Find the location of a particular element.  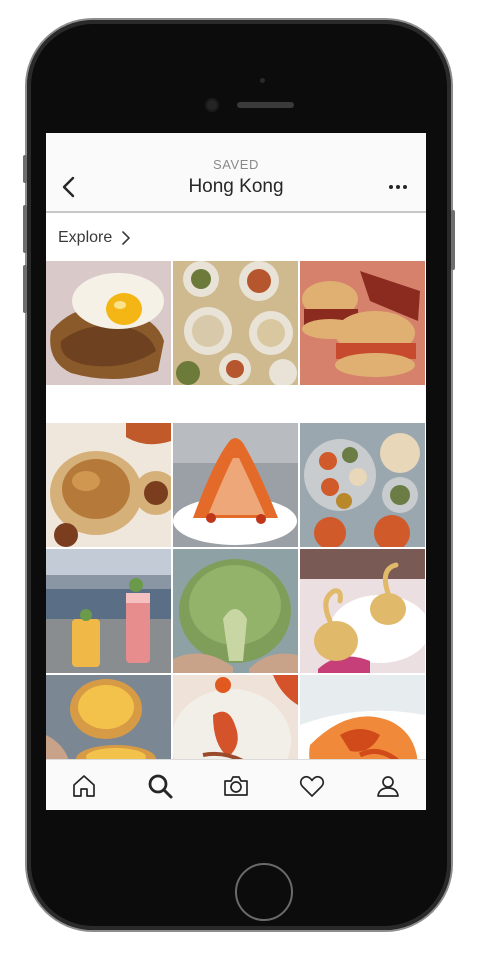

tab-search is located at coordinates (160, 785).